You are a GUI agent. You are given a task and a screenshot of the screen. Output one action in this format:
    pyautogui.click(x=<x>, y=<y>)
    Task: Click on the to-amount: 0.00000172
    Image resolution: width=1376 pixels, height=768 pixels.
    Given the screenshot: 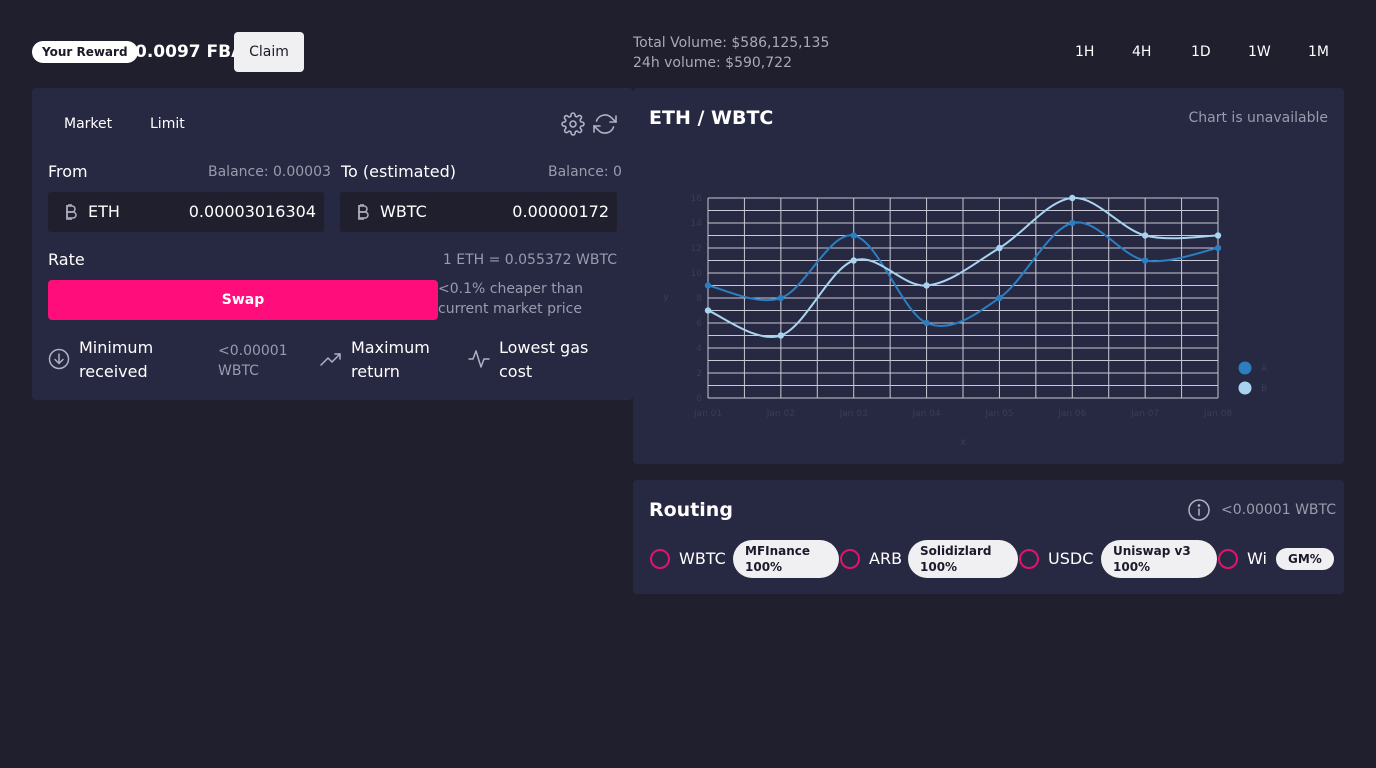 What is the action you would take?
    pyautogui.click(x=560, y=211)
    